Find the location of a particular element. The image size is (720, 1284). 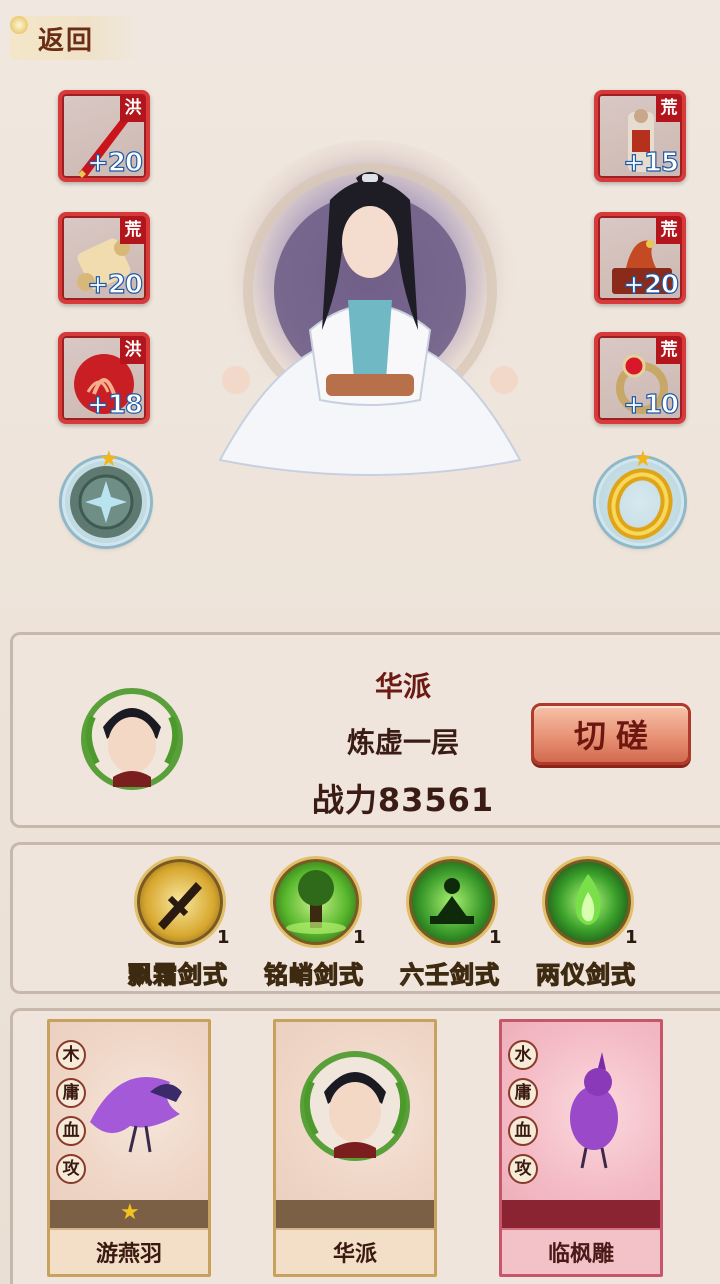

sparkle-icon is located at coordinates (19, 25).